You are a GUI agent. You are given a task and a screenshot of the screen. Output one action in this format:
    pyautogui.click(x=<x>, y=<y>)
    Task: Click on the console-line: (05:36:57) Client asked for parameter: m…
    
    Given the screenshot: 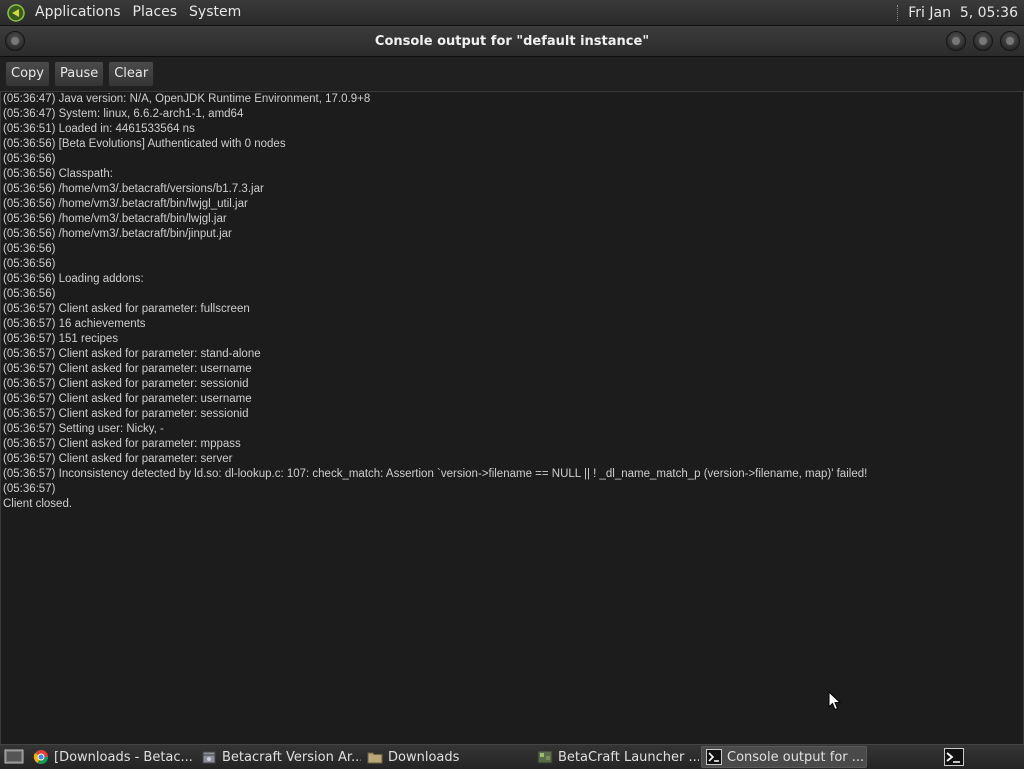 What is the action you would take?
    pyautogui.click(x=122, y=444)
    